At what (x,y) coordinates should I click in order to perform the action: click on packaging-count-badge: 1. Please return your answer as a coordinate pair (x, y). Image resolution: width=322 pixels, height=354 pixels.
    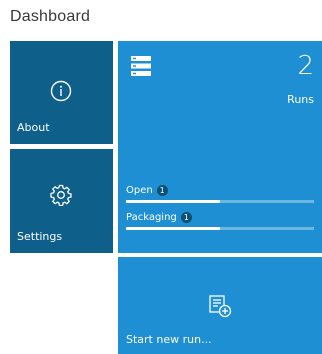
    Looking at the image, I should click on (186, 217).